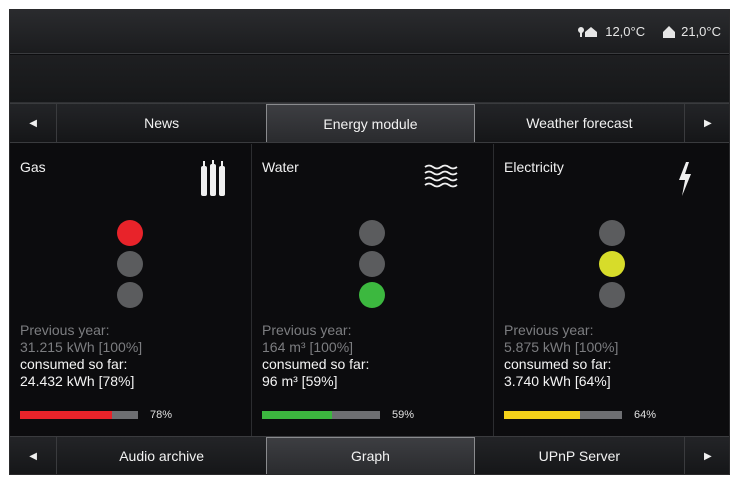 This screenshot has height=484, width=739. Describe the element at coordinates (579, 455) in the screenshot. I see `tab-upnp-server: UPnP Server` at that location.